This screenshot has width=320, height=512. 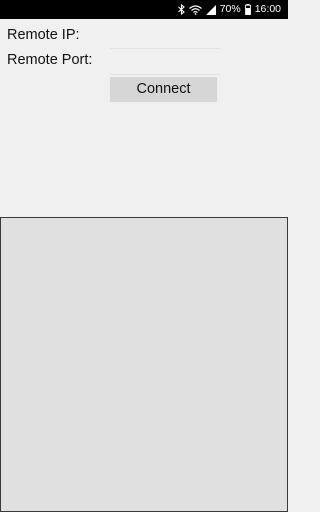 I want to click on battery-percent: 70%, so click(x=230, y=9).